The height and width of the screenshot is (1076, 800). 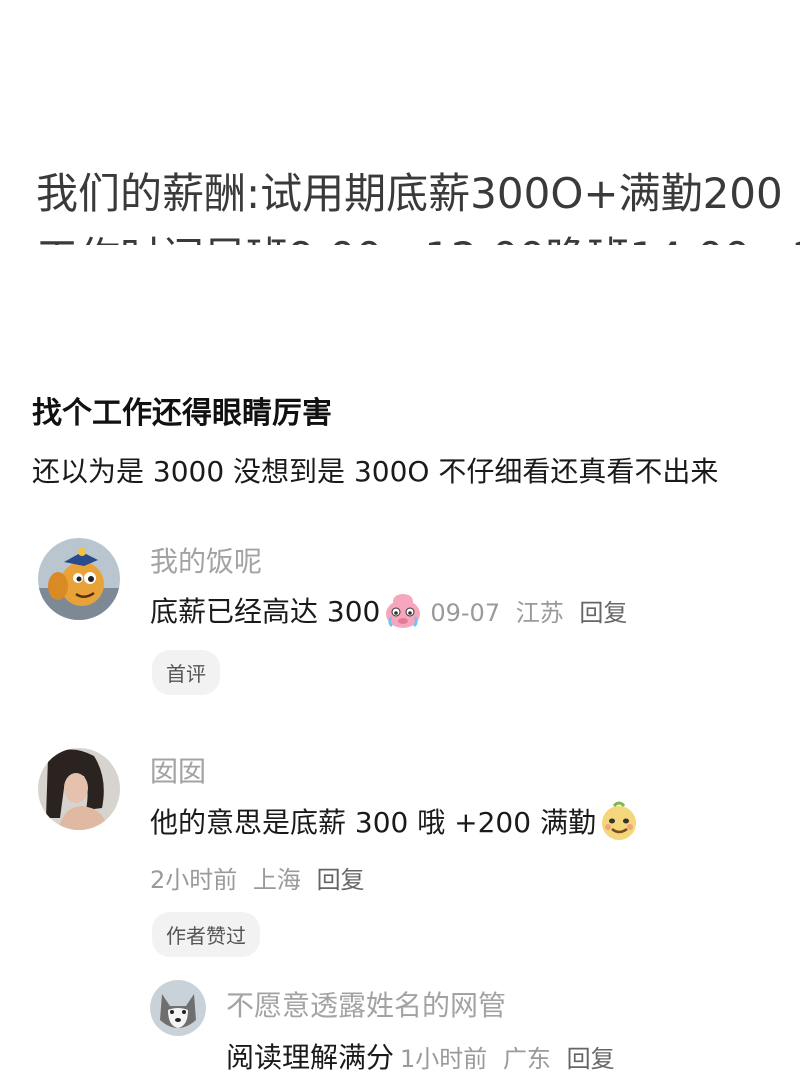 I want to click on first-comment-badge: 首评, so click(x=186, y=672).